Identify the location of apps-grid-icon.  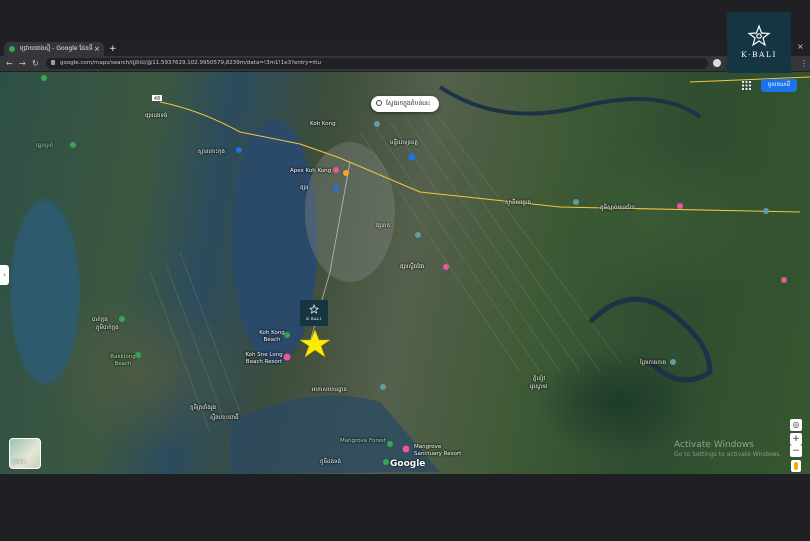
(746, 85).